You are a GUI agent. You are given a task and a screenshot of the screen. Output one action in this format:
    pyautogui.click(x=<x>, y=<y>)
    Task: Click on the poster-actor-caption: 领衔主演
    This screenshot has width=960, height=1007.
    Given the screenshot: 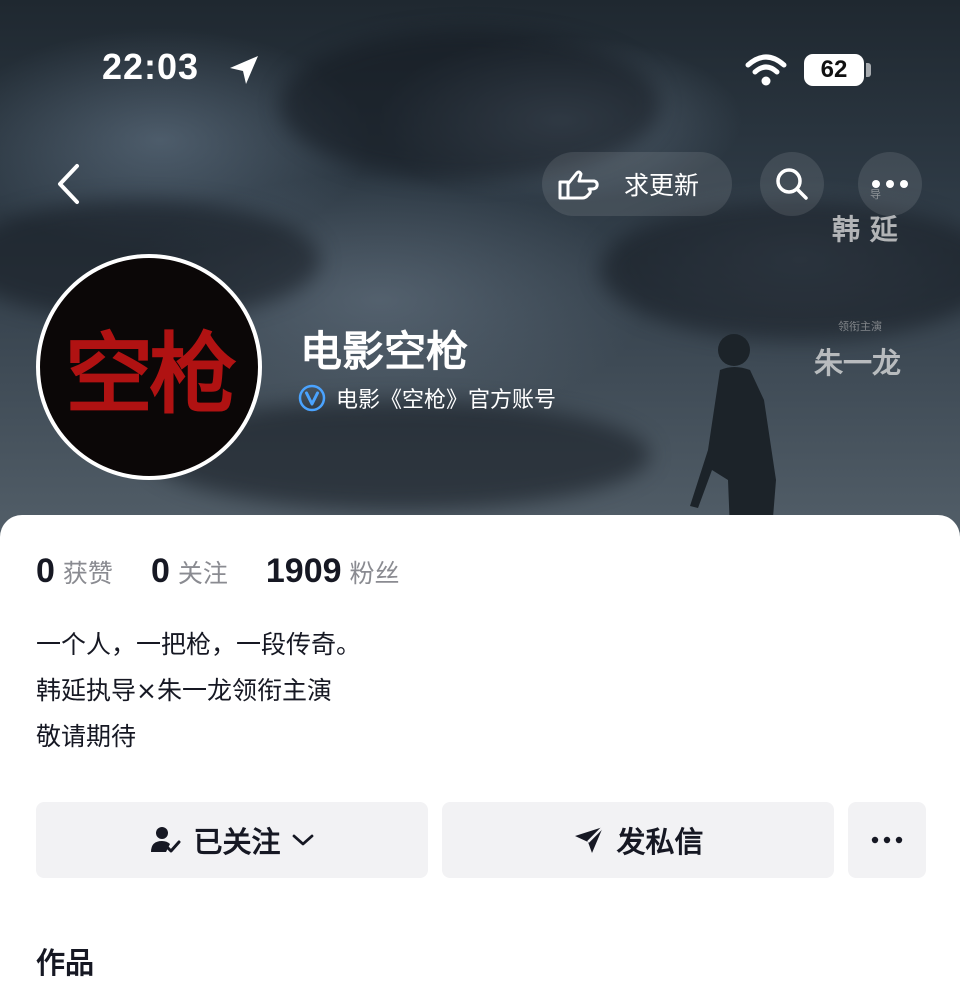 What is the action you would take?
    pyautogui.click(x=860, y=326)
    